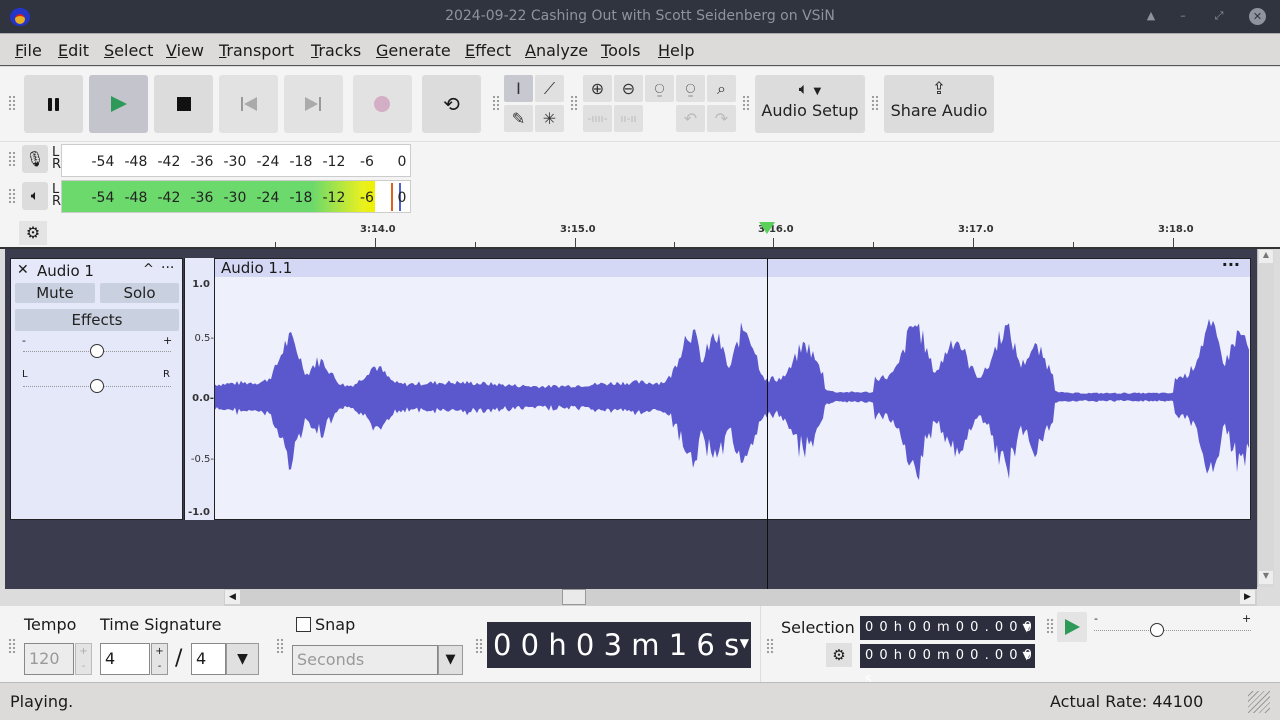 The image size is (1280, 720). I want to click on meter-scale-label: -24, so click(268, 162).